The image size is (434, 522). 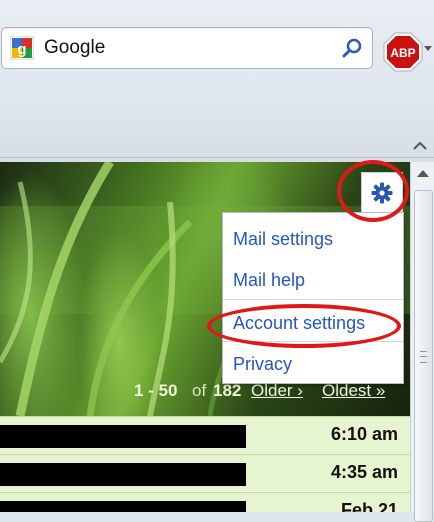 I want to click on toolbar-divider, so click(x=217, y=157).